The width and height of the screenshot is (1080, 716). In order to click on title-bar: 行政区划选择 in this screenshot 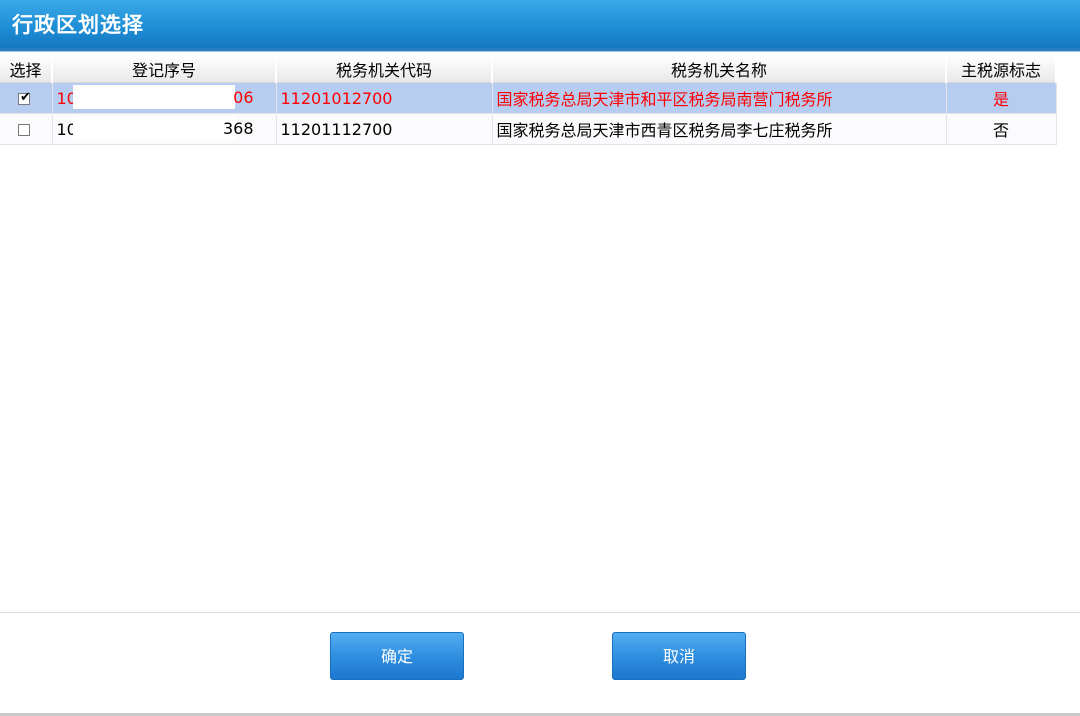, I will do `click(540, 24)`.